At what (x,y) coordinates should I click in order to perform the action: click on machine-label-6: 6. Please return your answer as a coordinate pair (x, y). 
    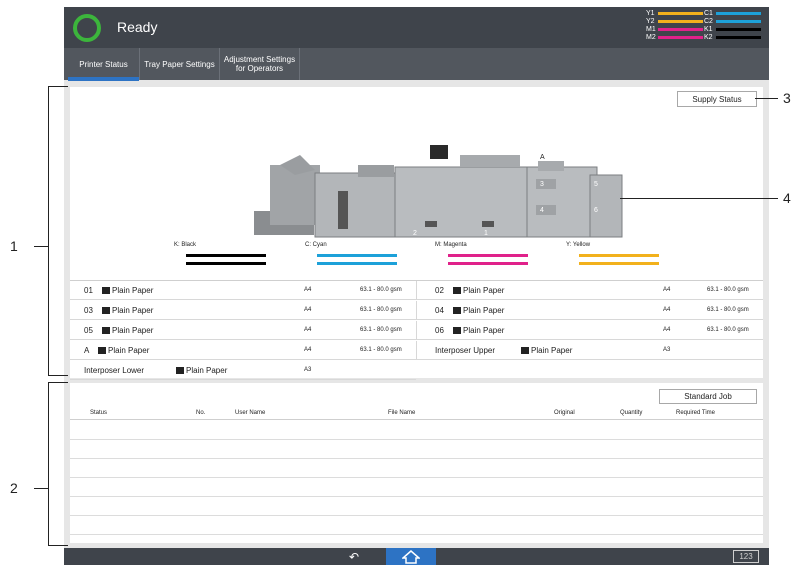
    Looking at the image, I should click on (596, 210).